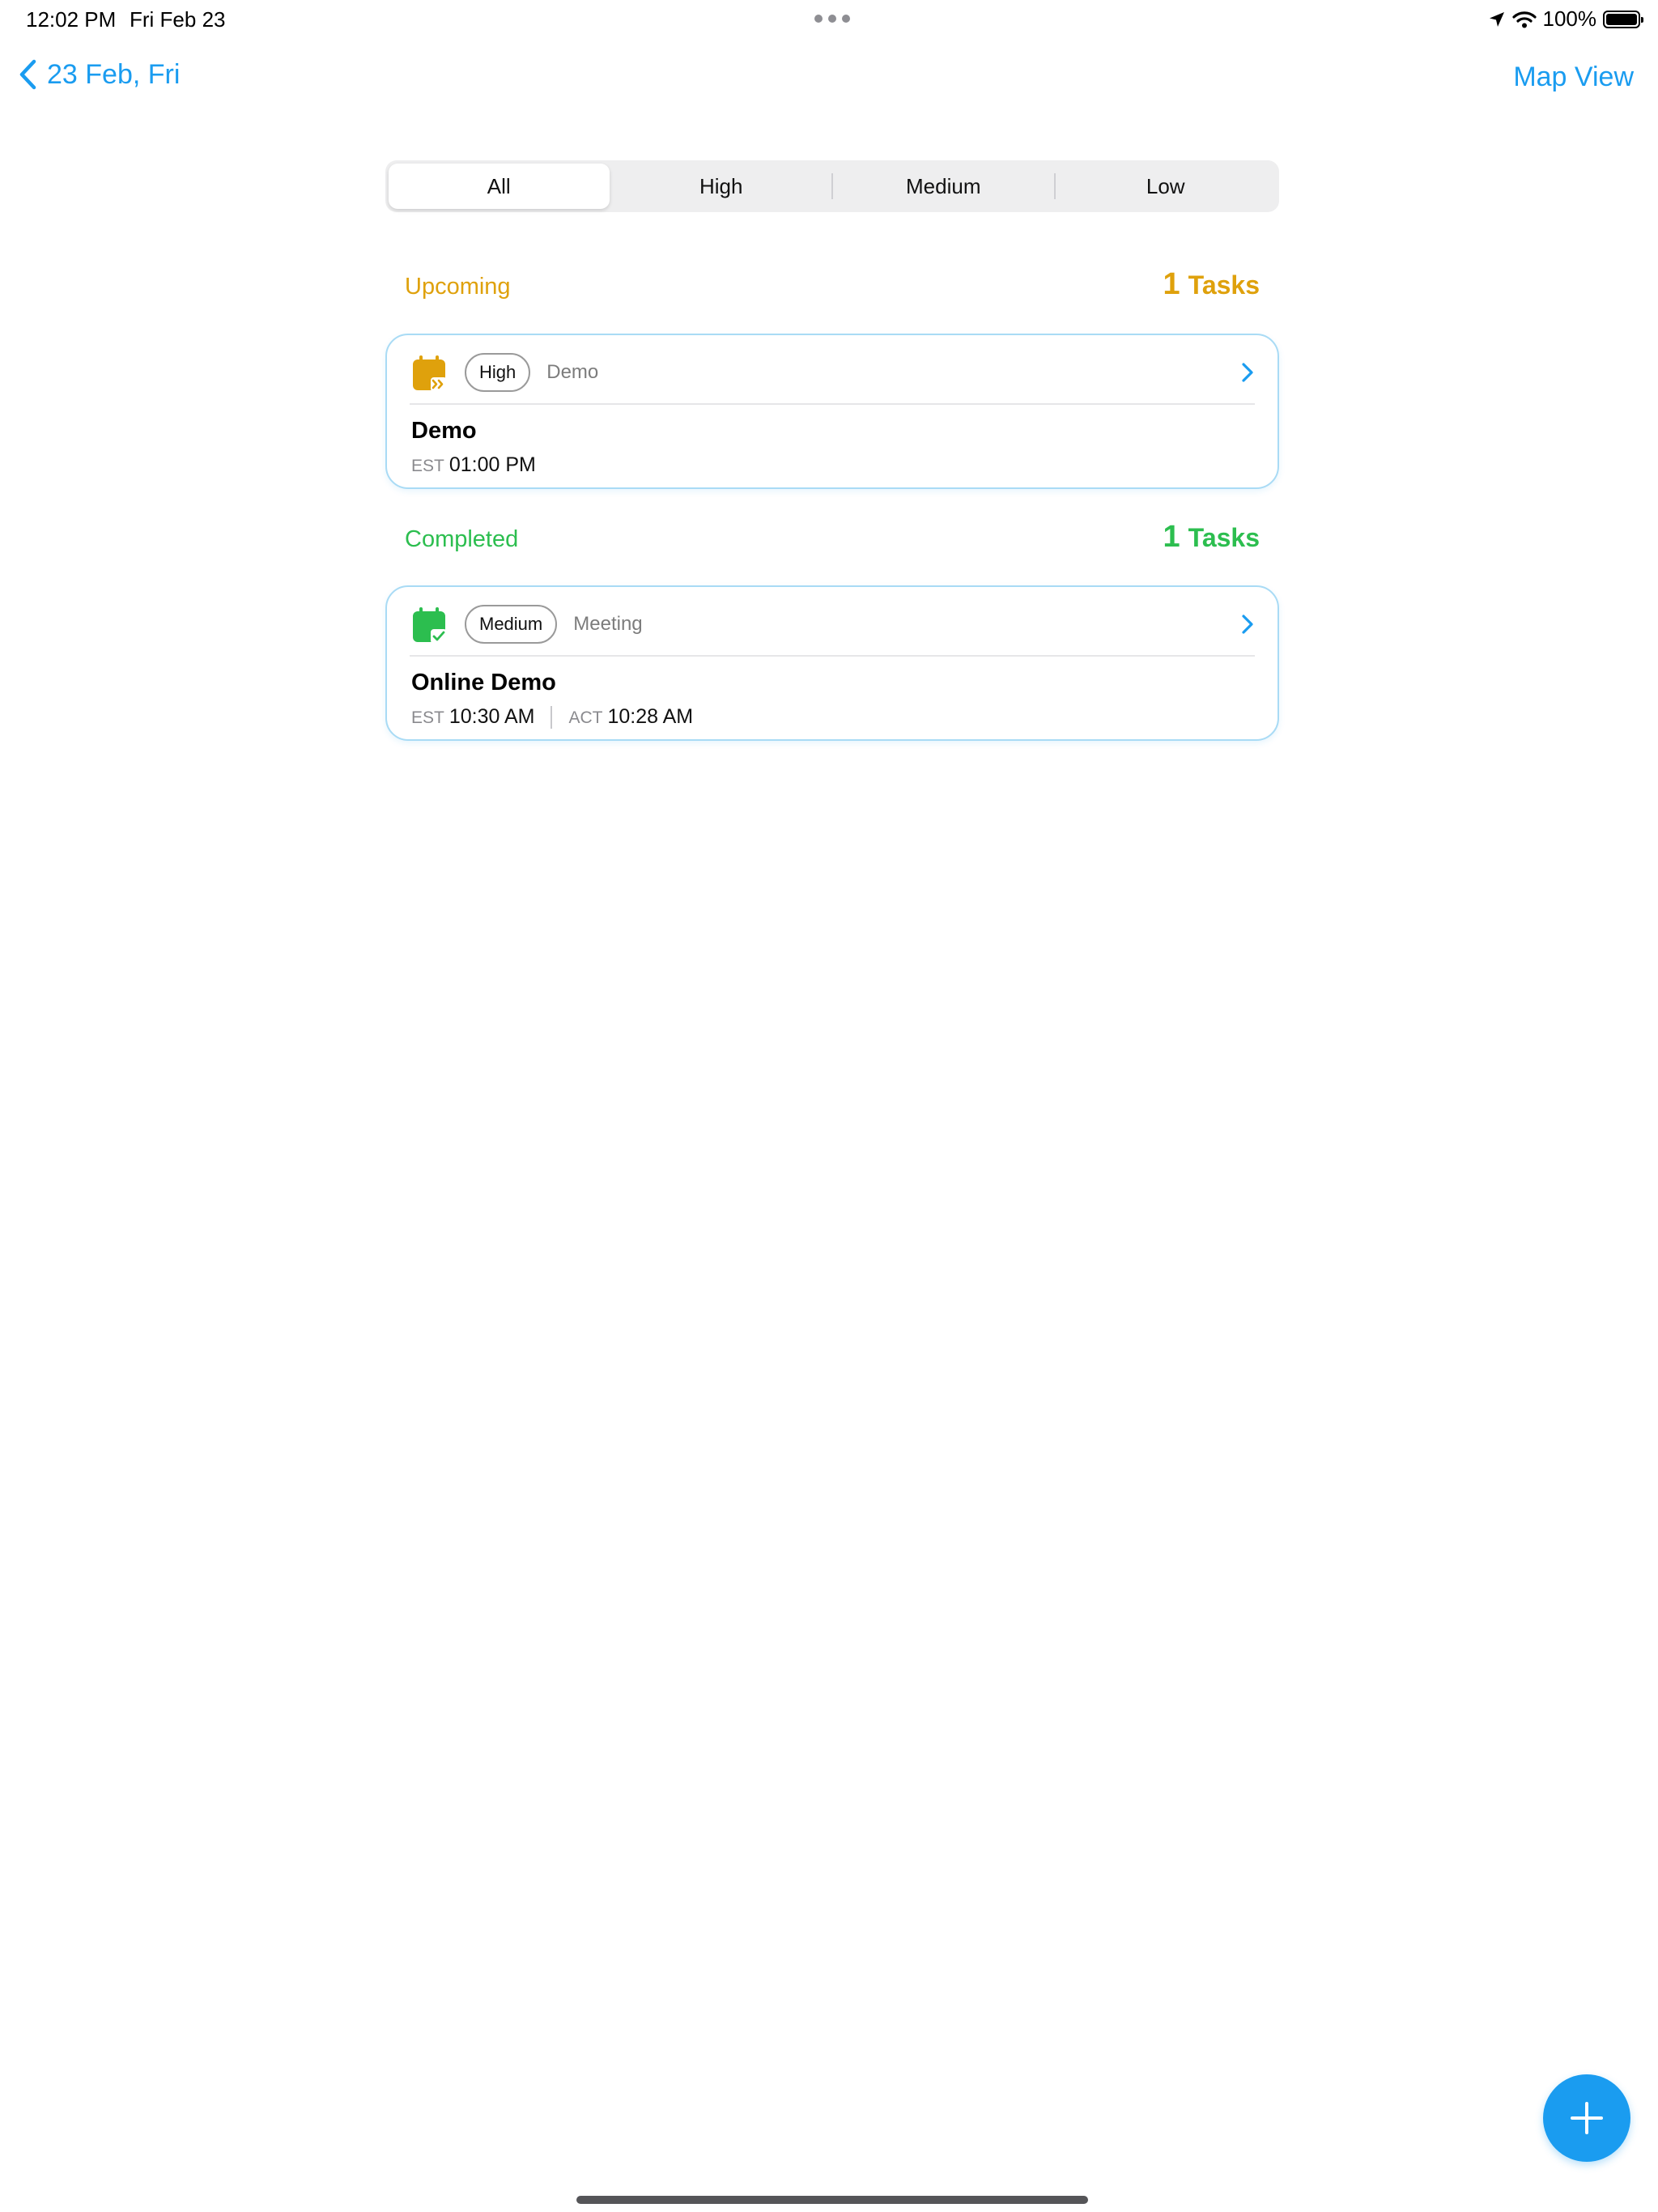 This screenshot has height=2212, width=1658. I want to click on priority-filter: All High Medium Low, so click(832, 186).